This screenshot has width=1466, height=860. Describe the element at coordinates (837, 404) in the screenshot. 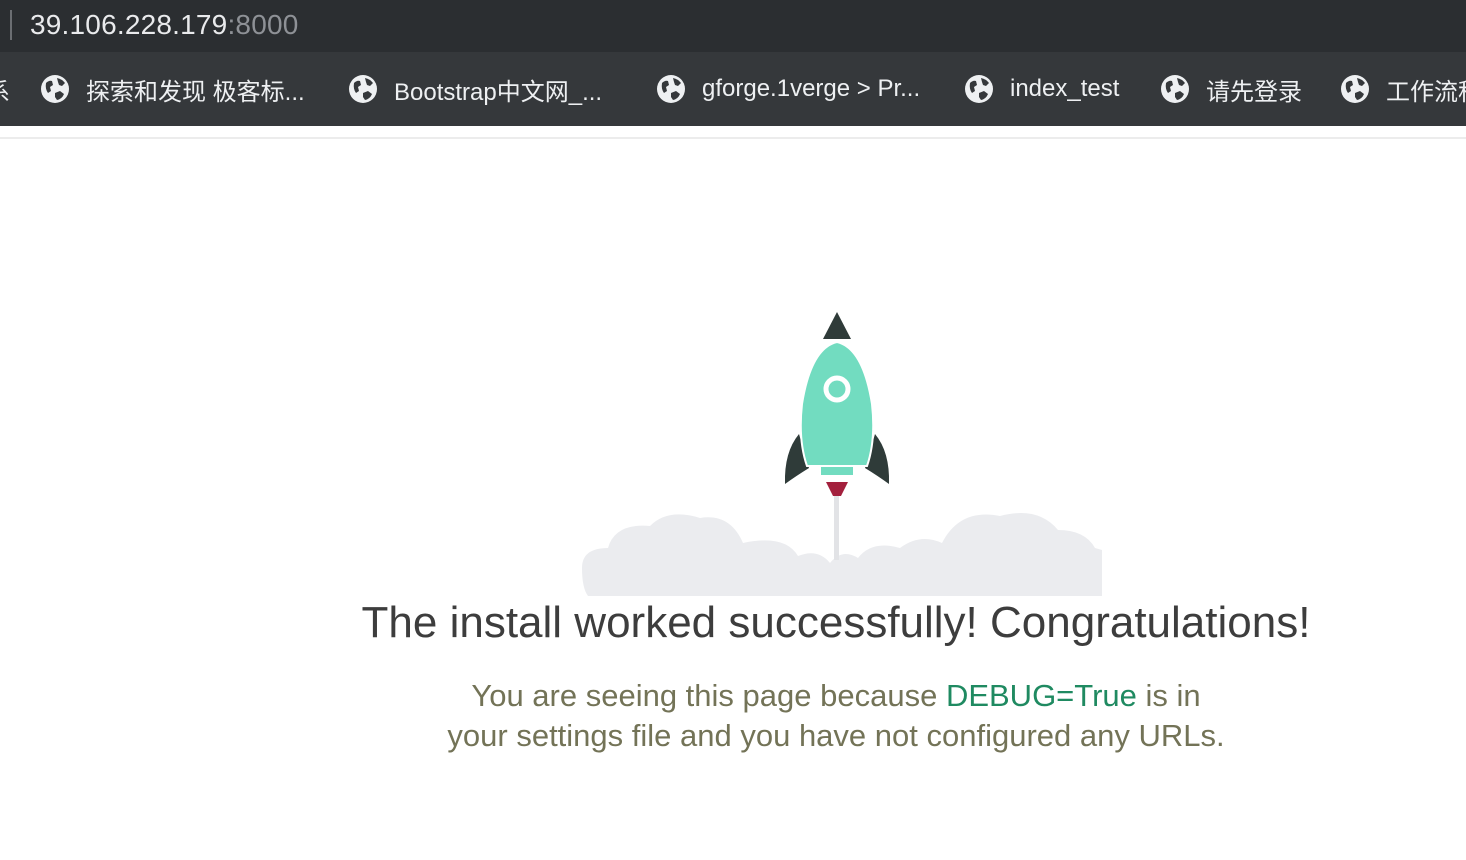

I see `rocket-icon` at that location.